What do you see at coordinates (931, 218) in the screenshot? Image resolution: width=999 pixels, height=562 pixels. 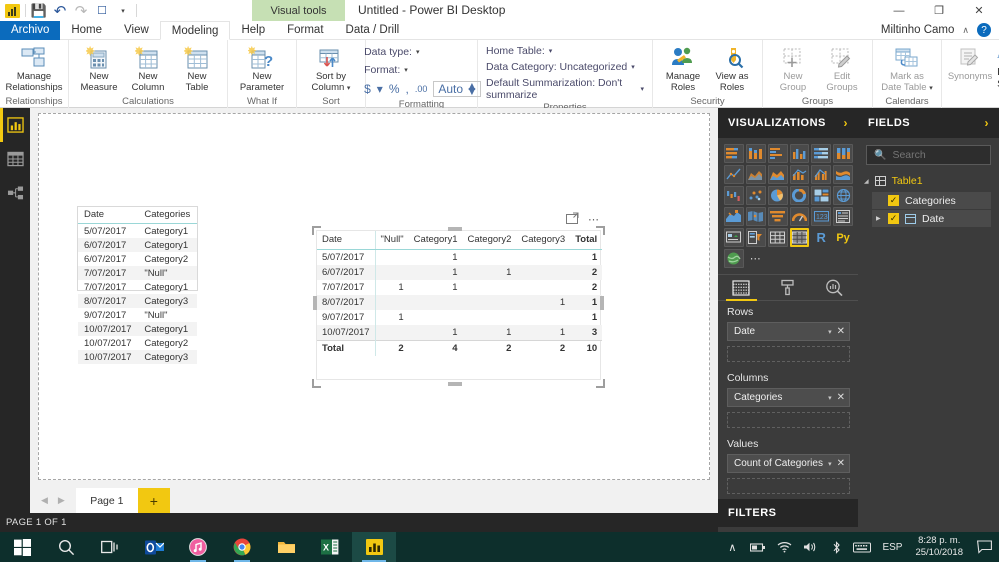 I see `field-item-date: ▶ ✓ Date` at bounding box center [931, 218].